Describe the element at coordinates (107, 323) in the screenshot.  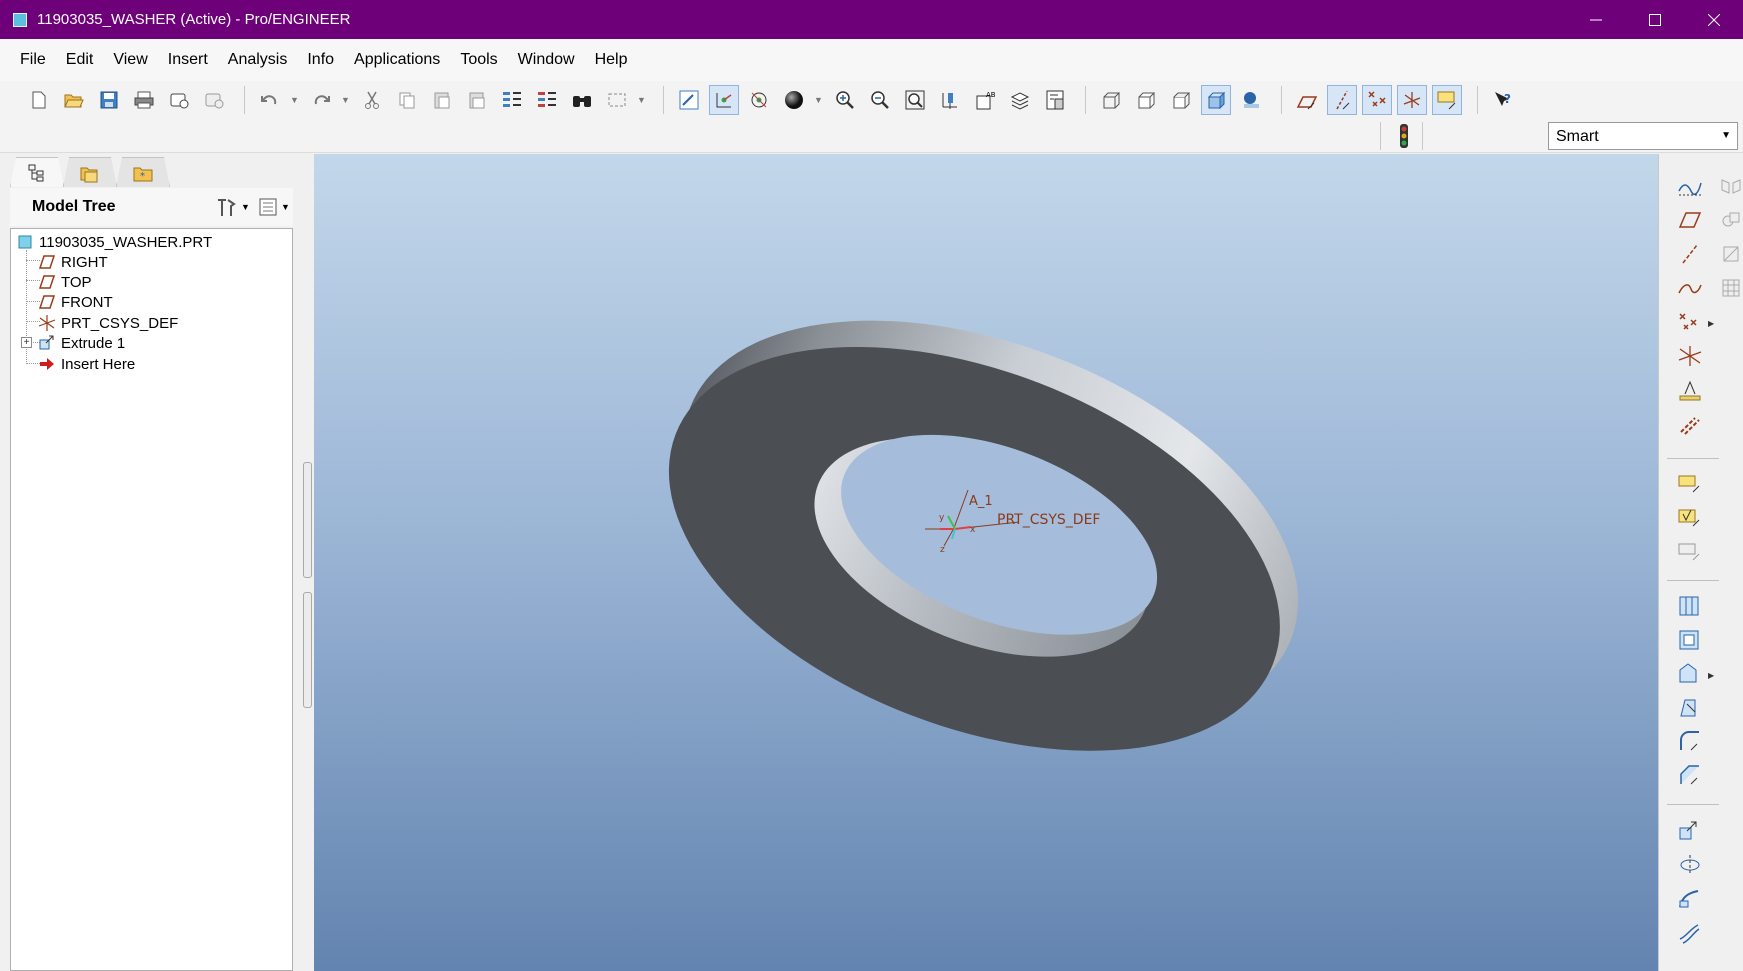
I see `tree-item-csys: PRT_CSYS_DEF` at that location.